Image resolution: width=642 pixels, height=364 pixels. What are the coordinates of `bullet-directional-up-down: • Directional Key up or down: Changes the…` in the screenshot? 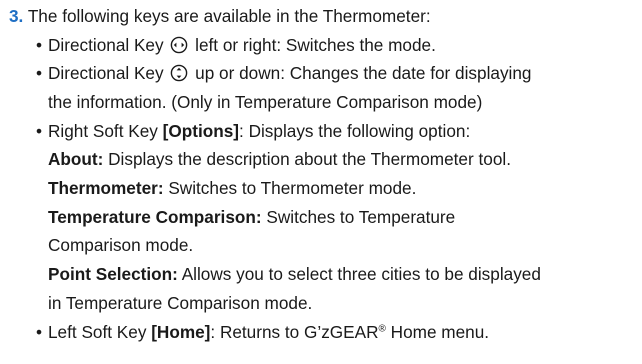 It's located at (283, 73).